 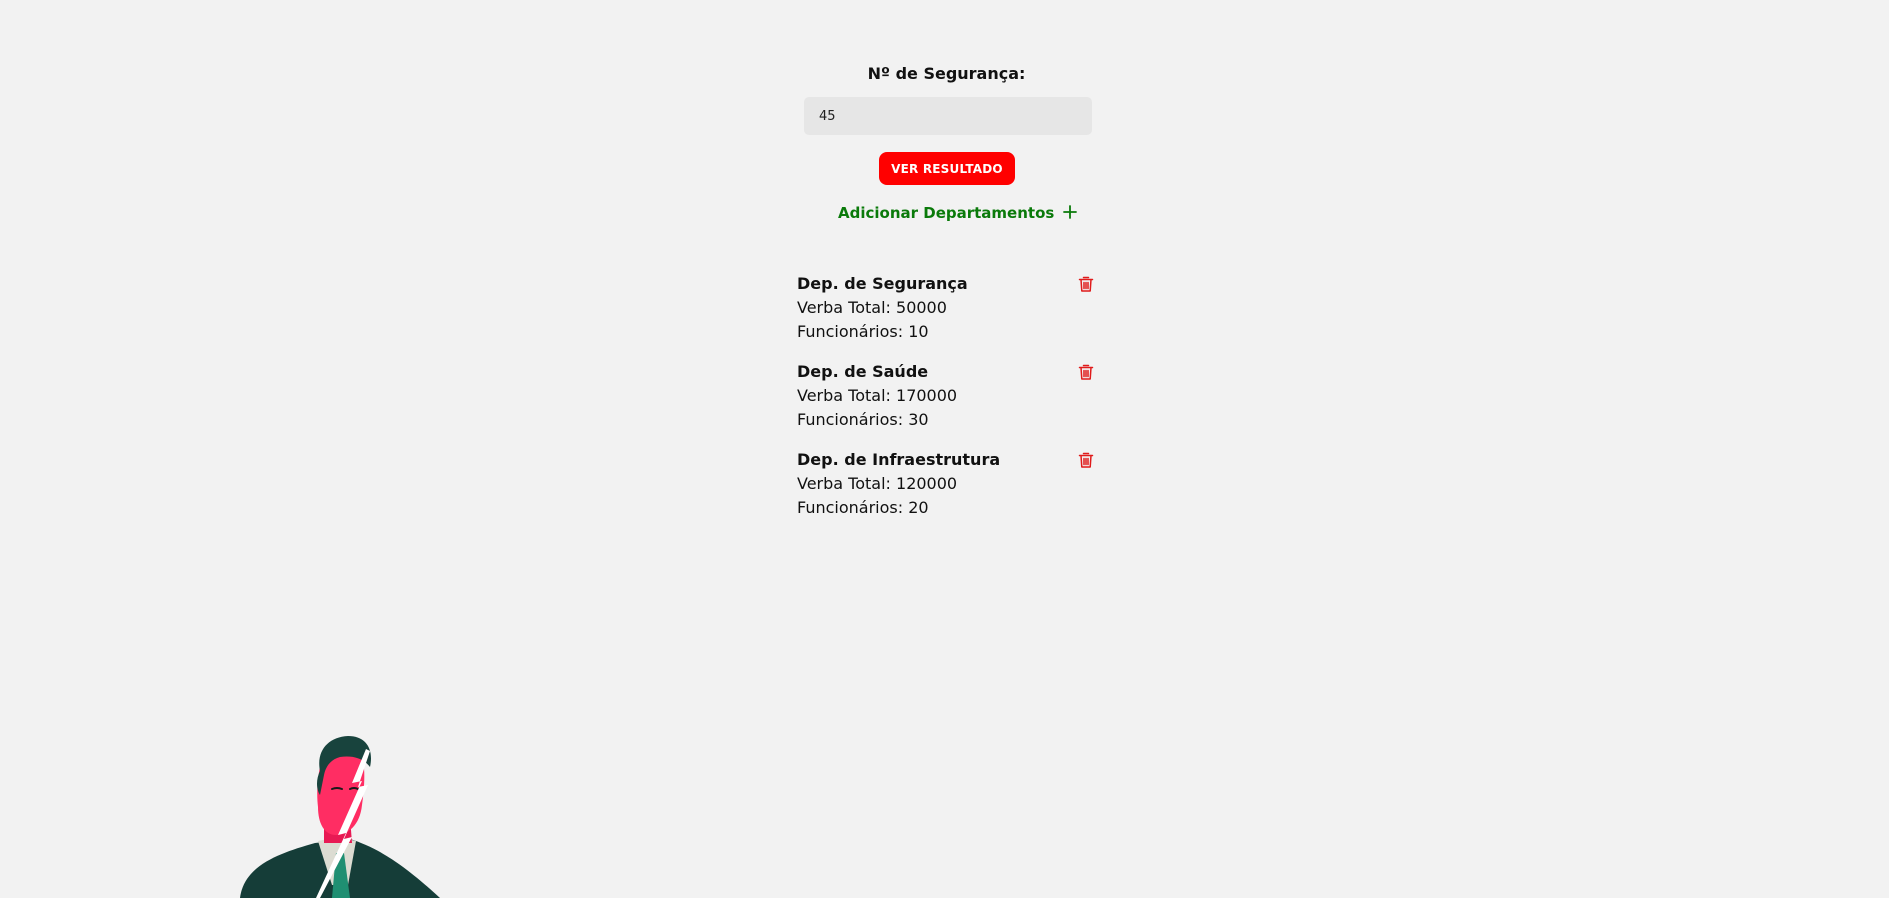 I want to click on department-budget: Verba Total: 50000, so click(x=872, y=307).